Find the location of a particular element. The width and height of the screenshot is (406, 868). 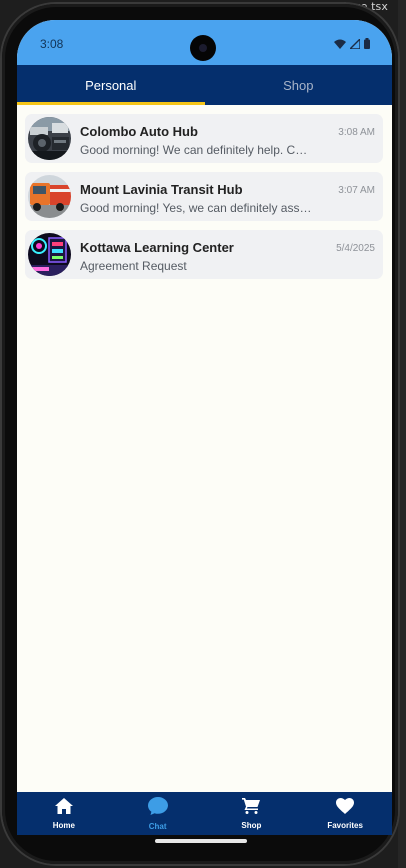

chat-time: 3:08 AM is located at coordinates (356, 132).